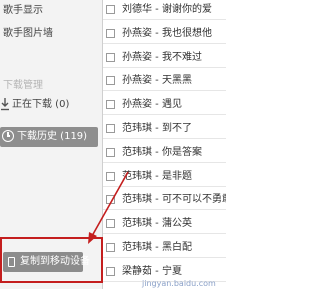  I want to click on song-title: 孙燕姿 - 我也很想他, so click(167, 33).